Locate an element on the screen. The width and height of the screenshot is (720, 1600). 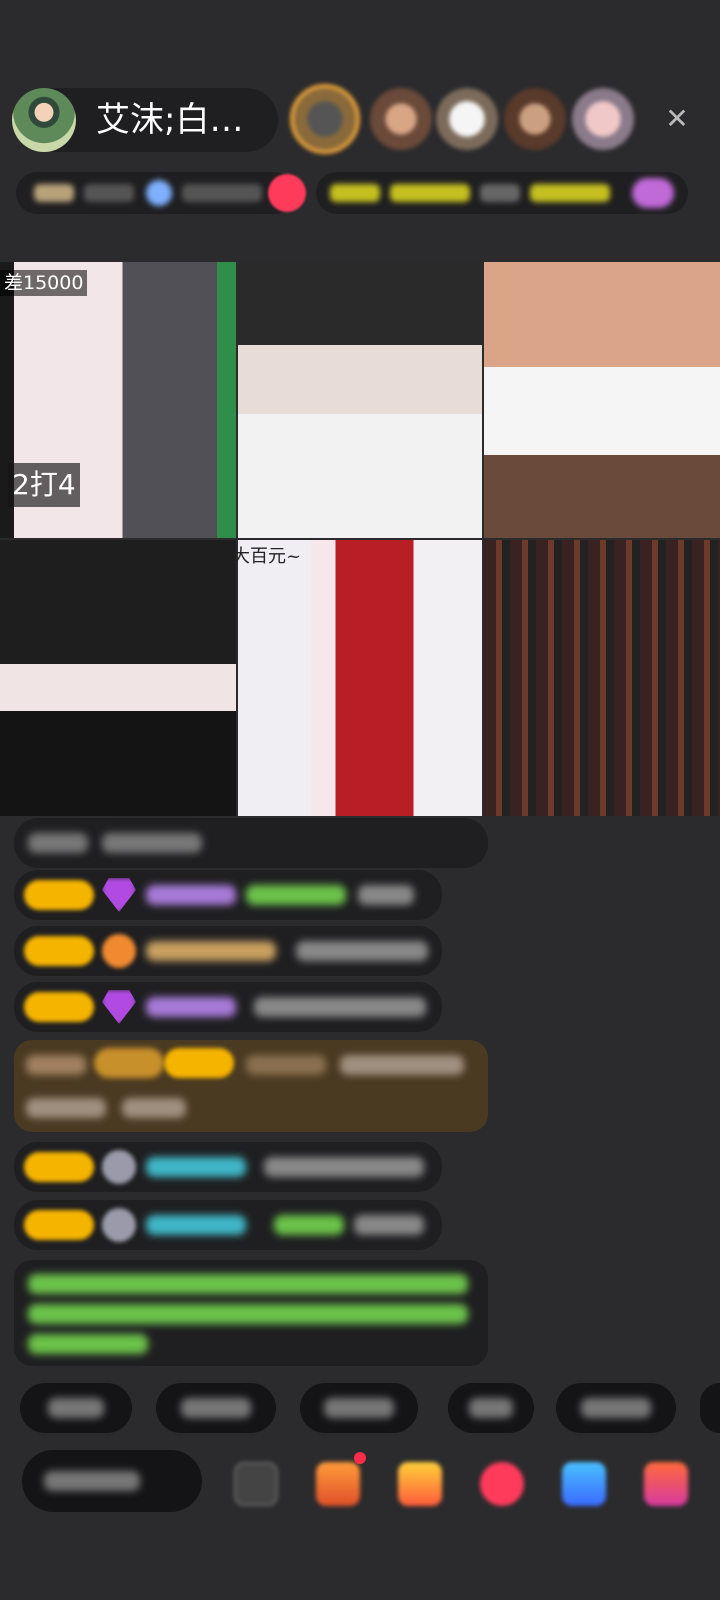
chat-input is located at coordinates (112, 1481).